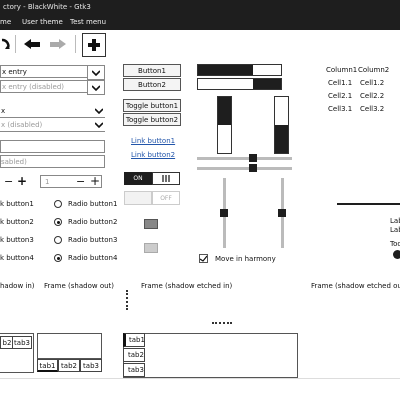 The height and width of the screenshot is (400, 400). Describe the element at coordinates (47, 182) in the screenshot. I see `spin-value: 1` at that location.